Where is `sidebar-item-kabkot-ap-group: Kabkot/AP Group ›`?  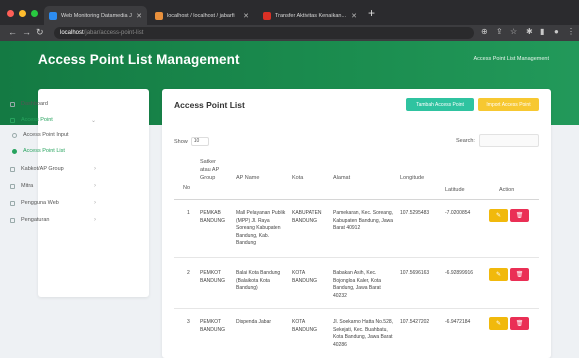 sidebar-item-kabkot-ap-group: Kabkot/AP Group › is located at coordinates (57, 169).